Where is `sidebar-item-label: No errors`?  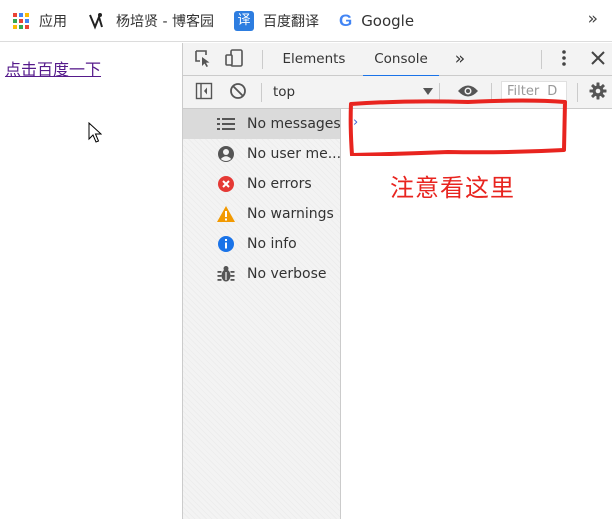
sidebar-item-label: No errors is located at coordinates (279, 184).